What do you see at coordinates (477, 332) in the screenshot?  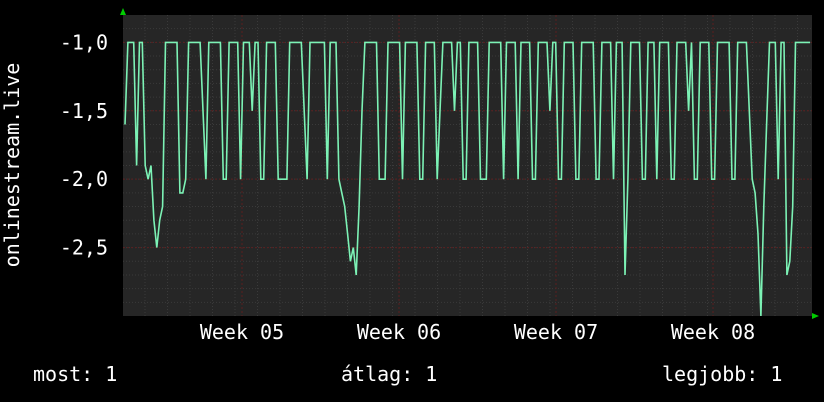 I see `x-axis: Week 05 Week 06 Week 07 Week 08` at bounding box center [477, 332].